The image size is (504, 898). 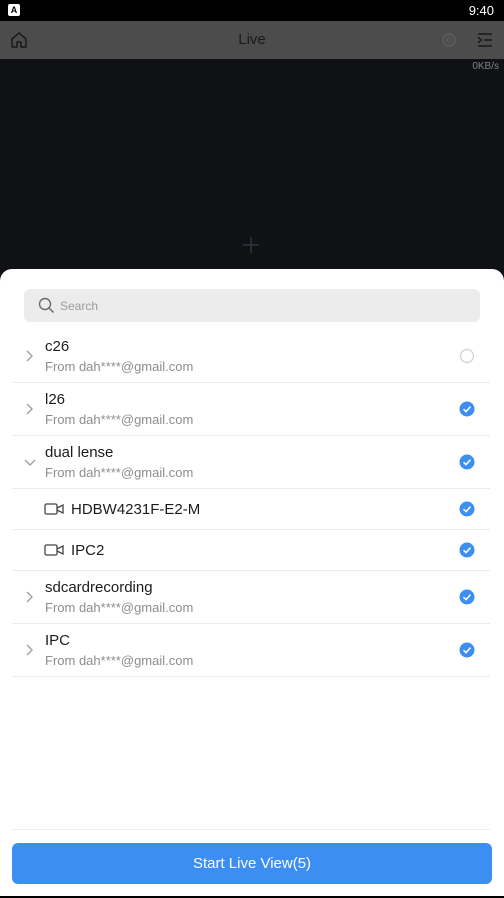 I want to click on start-live-view-button: Start Live View(5), so click(x=252, y=863).